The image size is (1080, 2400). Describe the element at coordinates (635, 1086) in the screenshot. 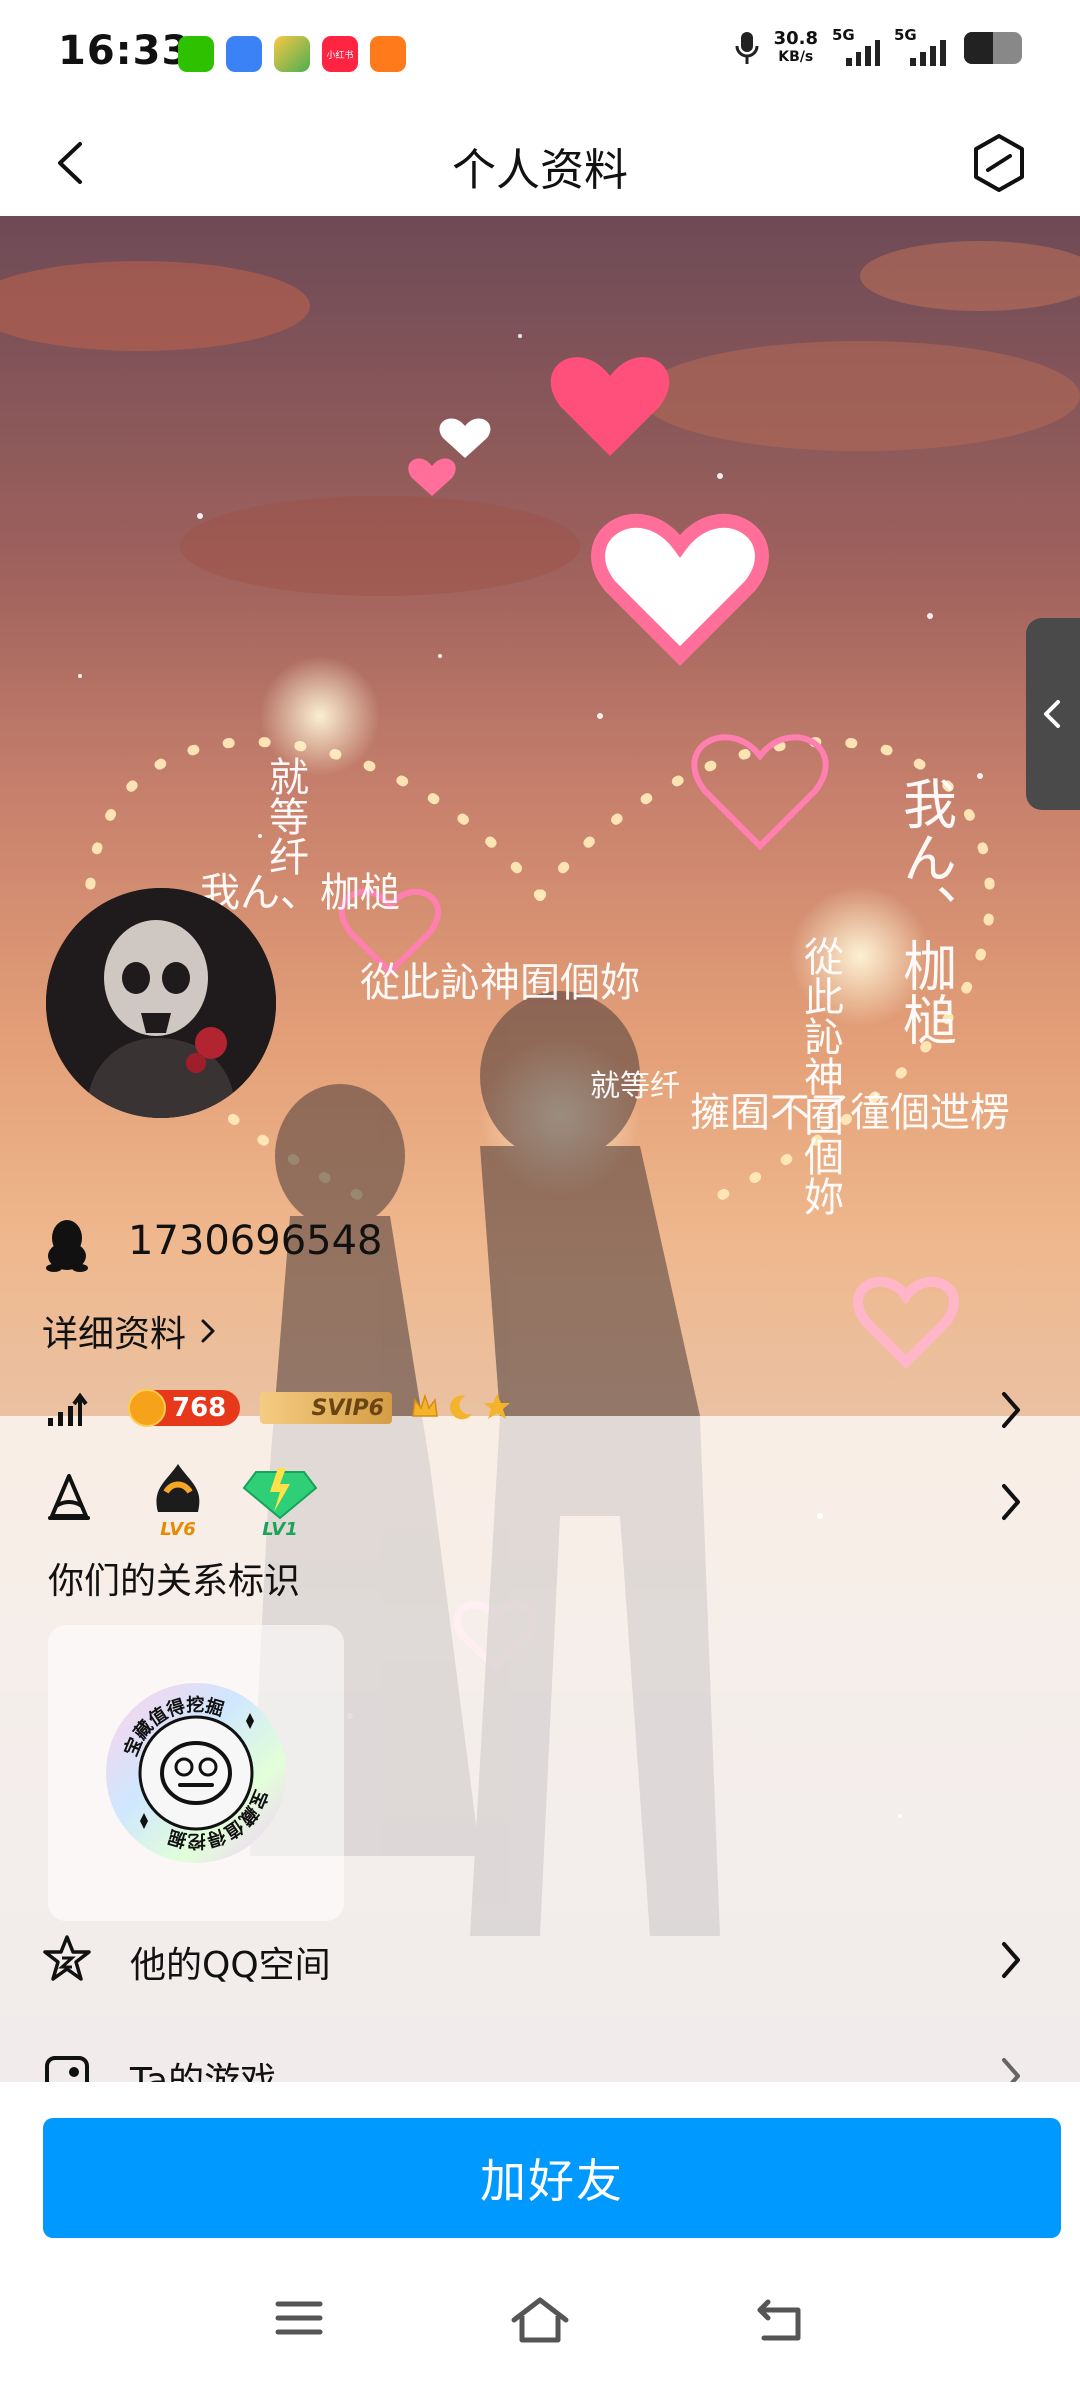

I see `cover-text-4: 就等纤` at that location.